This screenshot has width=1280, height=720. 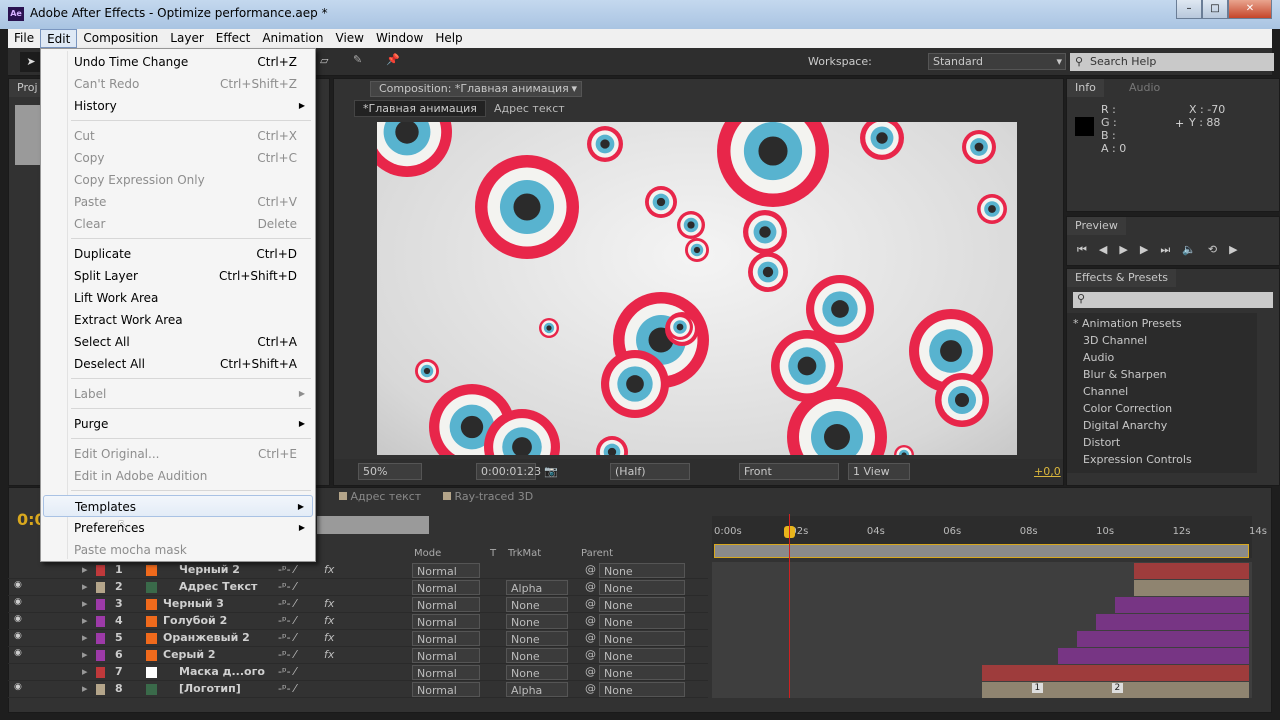 What do you see at coordinates (329, 637) in the screenshot?
I see `fx-icon: fx` at bounding box center [329, 637].